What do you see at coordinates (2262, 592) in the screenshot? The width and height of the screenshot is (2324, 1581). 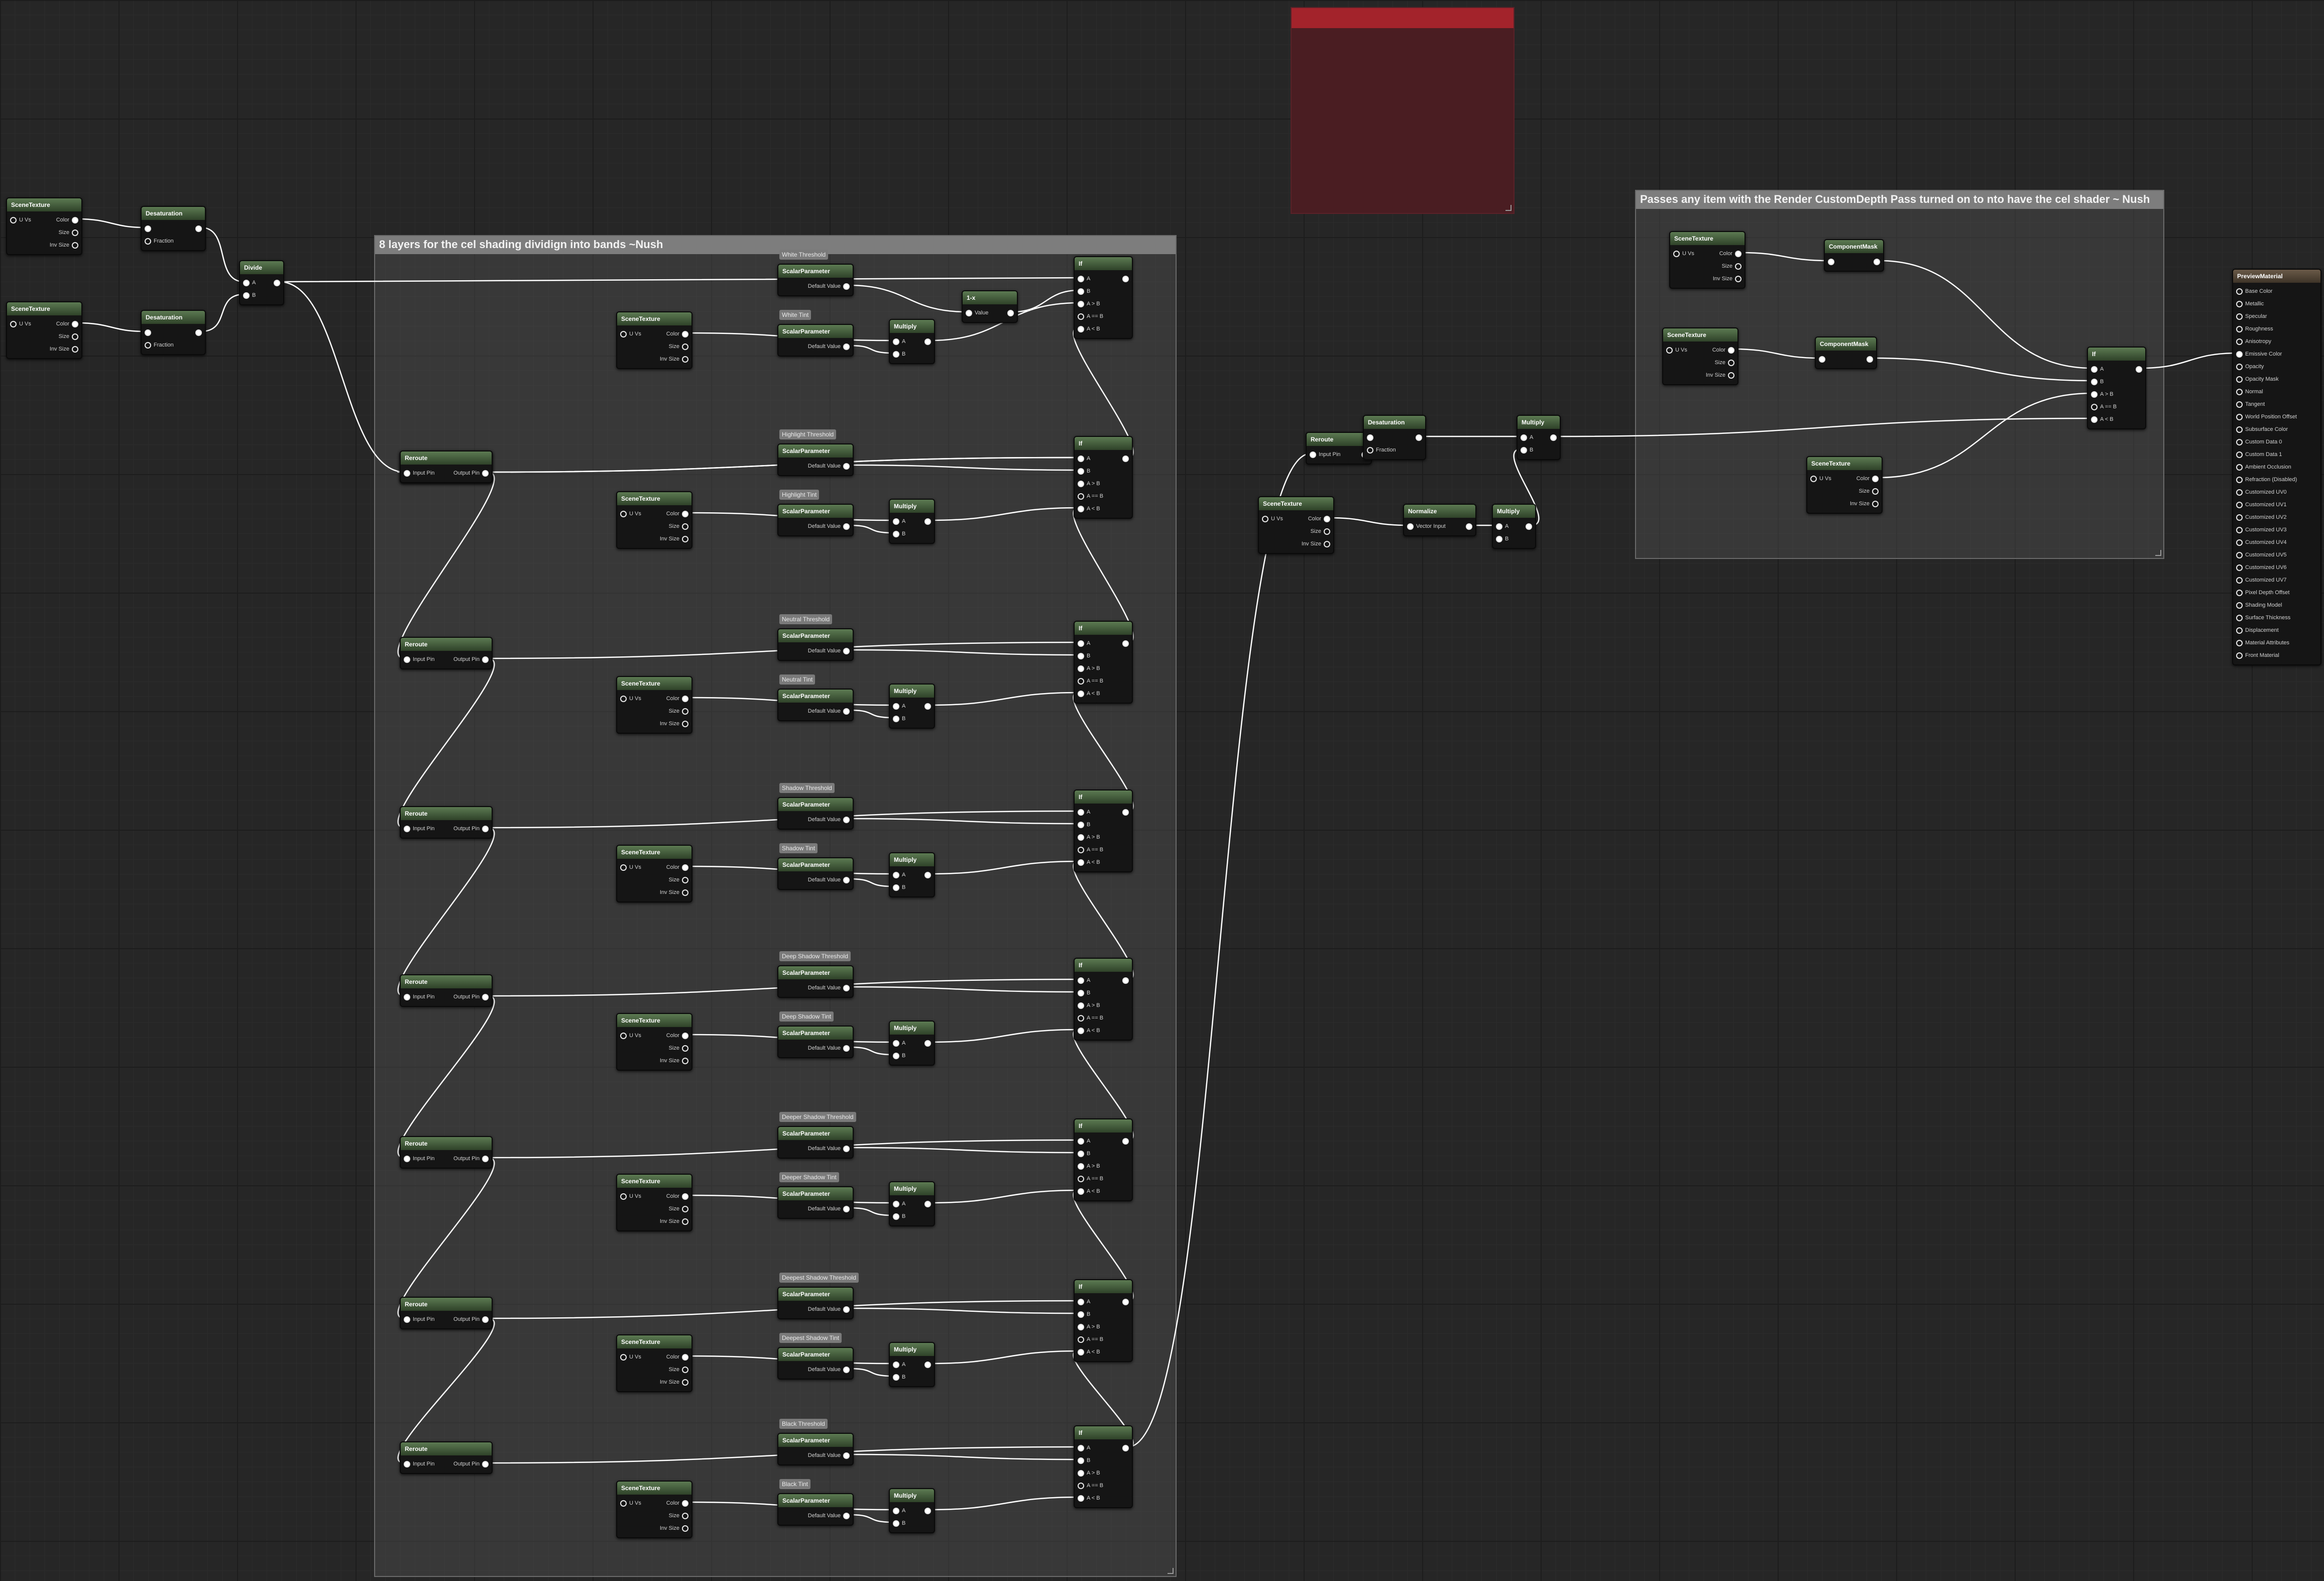 I see `material-input-pin: Pixel Depth Offset` at bounding box center [2262, 592].